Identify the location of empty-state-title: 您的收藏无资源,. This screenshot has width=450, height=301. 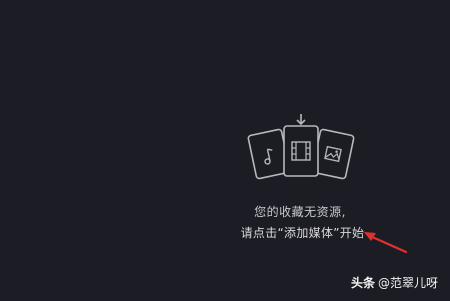
(300, 212).